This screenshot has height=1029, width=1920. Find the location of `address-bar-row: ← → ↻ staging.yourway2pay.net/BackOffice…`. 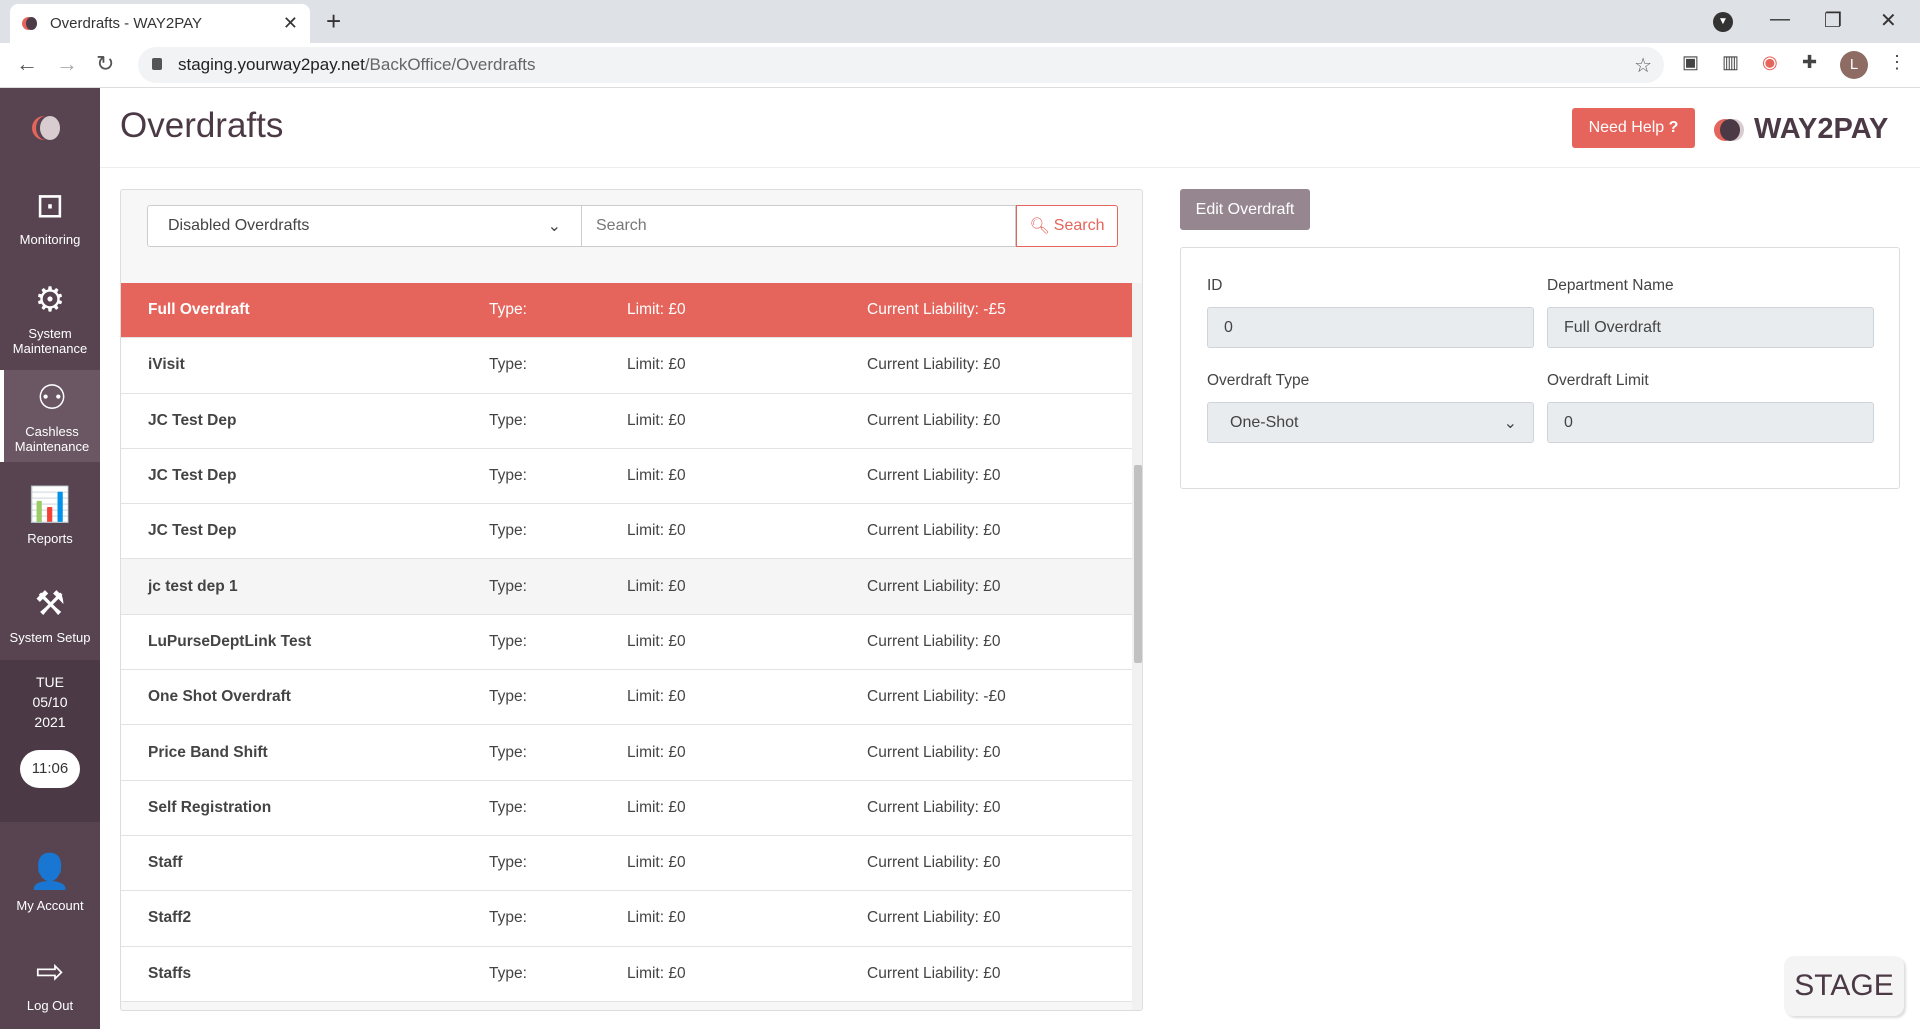

address-bar-row: ← → ↻ staging.yourway2pay.net/BackOffice… is located at coordinates (960, 65).